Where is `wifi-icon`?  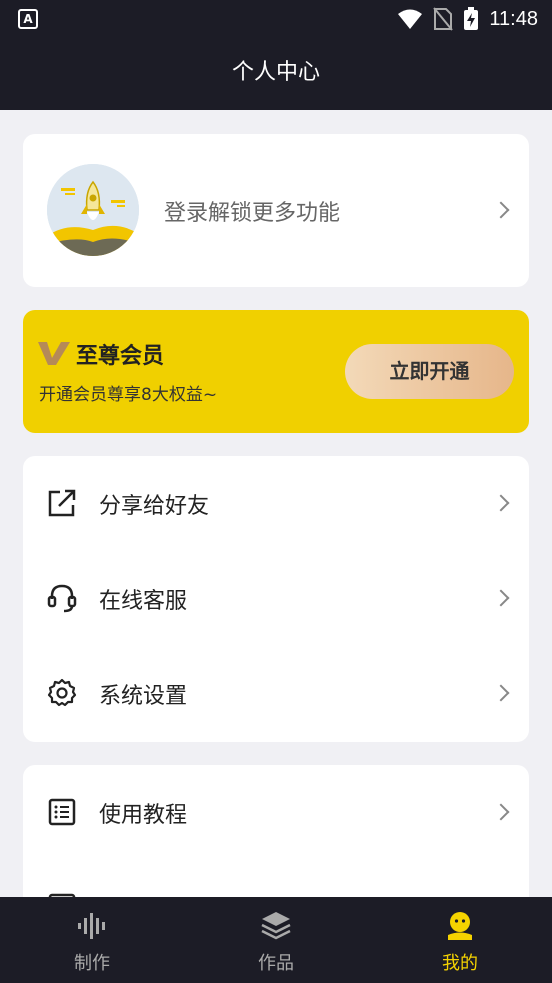 wifi-icon is located at coordinates (410, 19).